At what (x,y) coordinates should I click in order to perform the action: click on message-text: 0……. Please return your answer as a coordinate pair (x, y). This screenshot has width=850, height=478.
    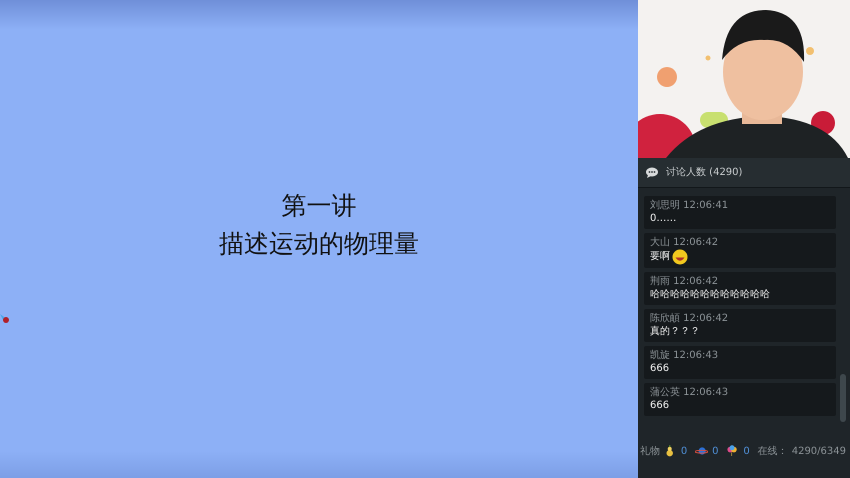
    Looking at the image, I should click on (663, 219).